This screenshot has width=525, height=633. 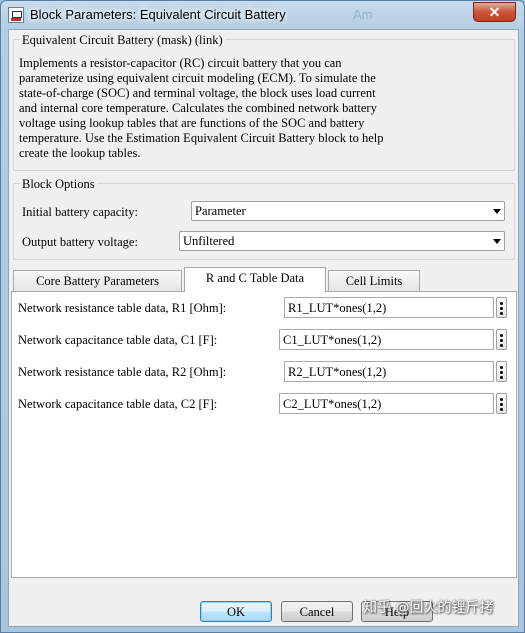 What do you see at coordinates (386, 403) in the screenshot?
I see `param-input-c2: C2_LUT*ones(1,2)` at bounding box center [386, 403].